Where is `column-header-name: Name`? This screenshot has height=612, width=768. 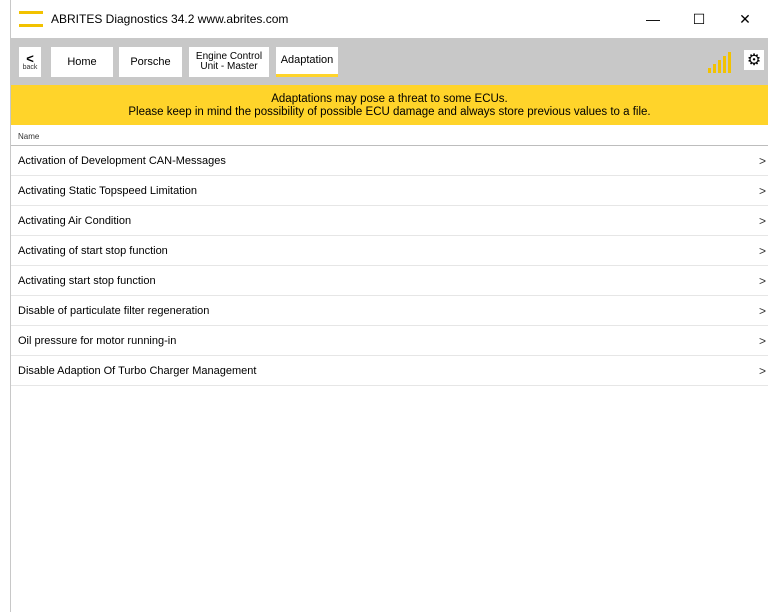 column-header-name: Name is located at coordinates (29, 136).